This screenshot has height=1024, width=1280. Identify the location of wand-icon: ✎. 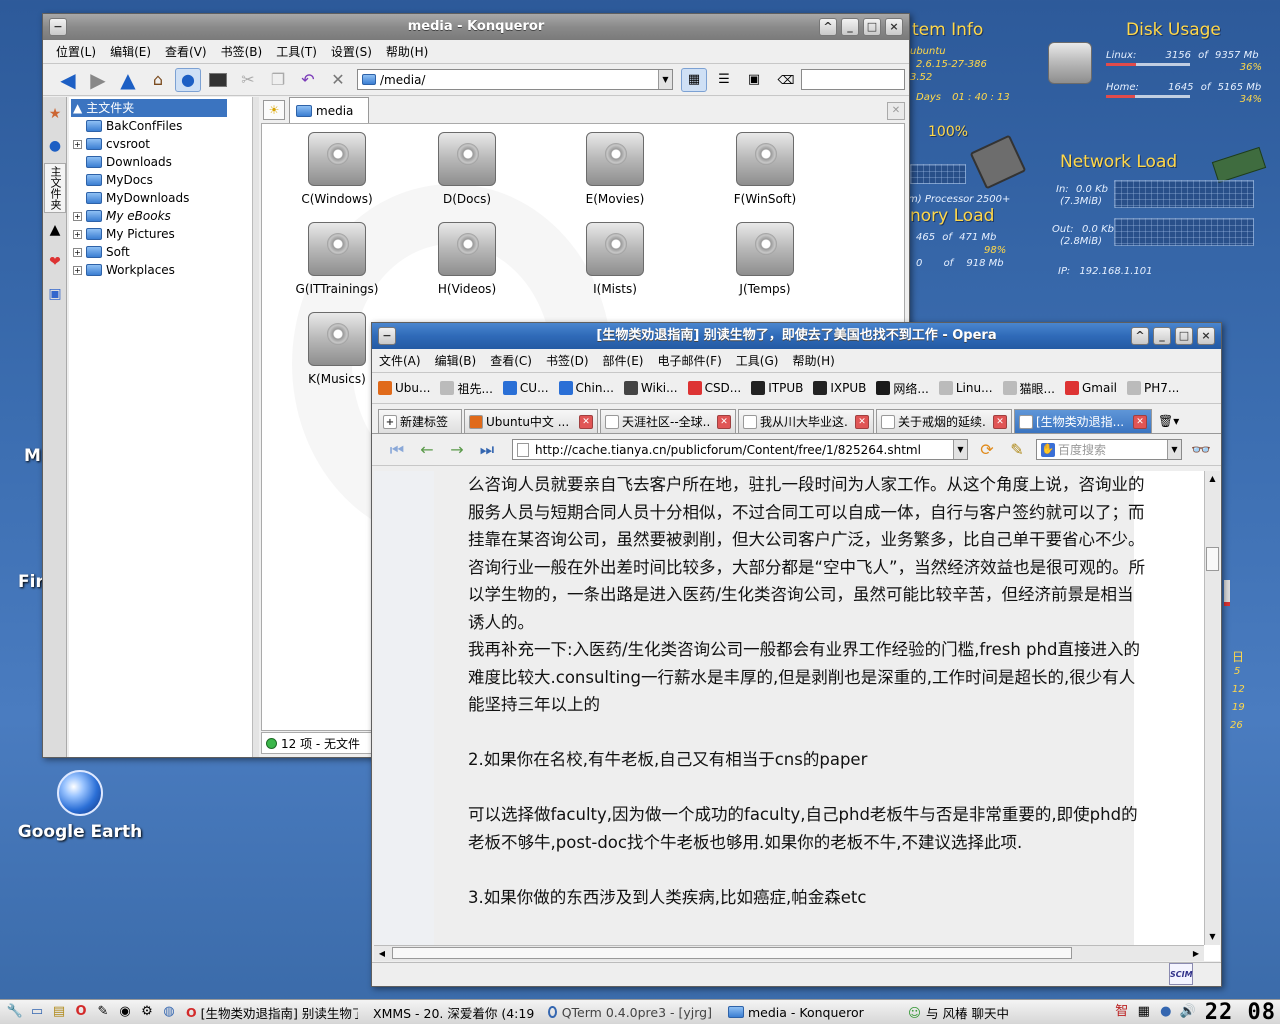
(1017, 450).